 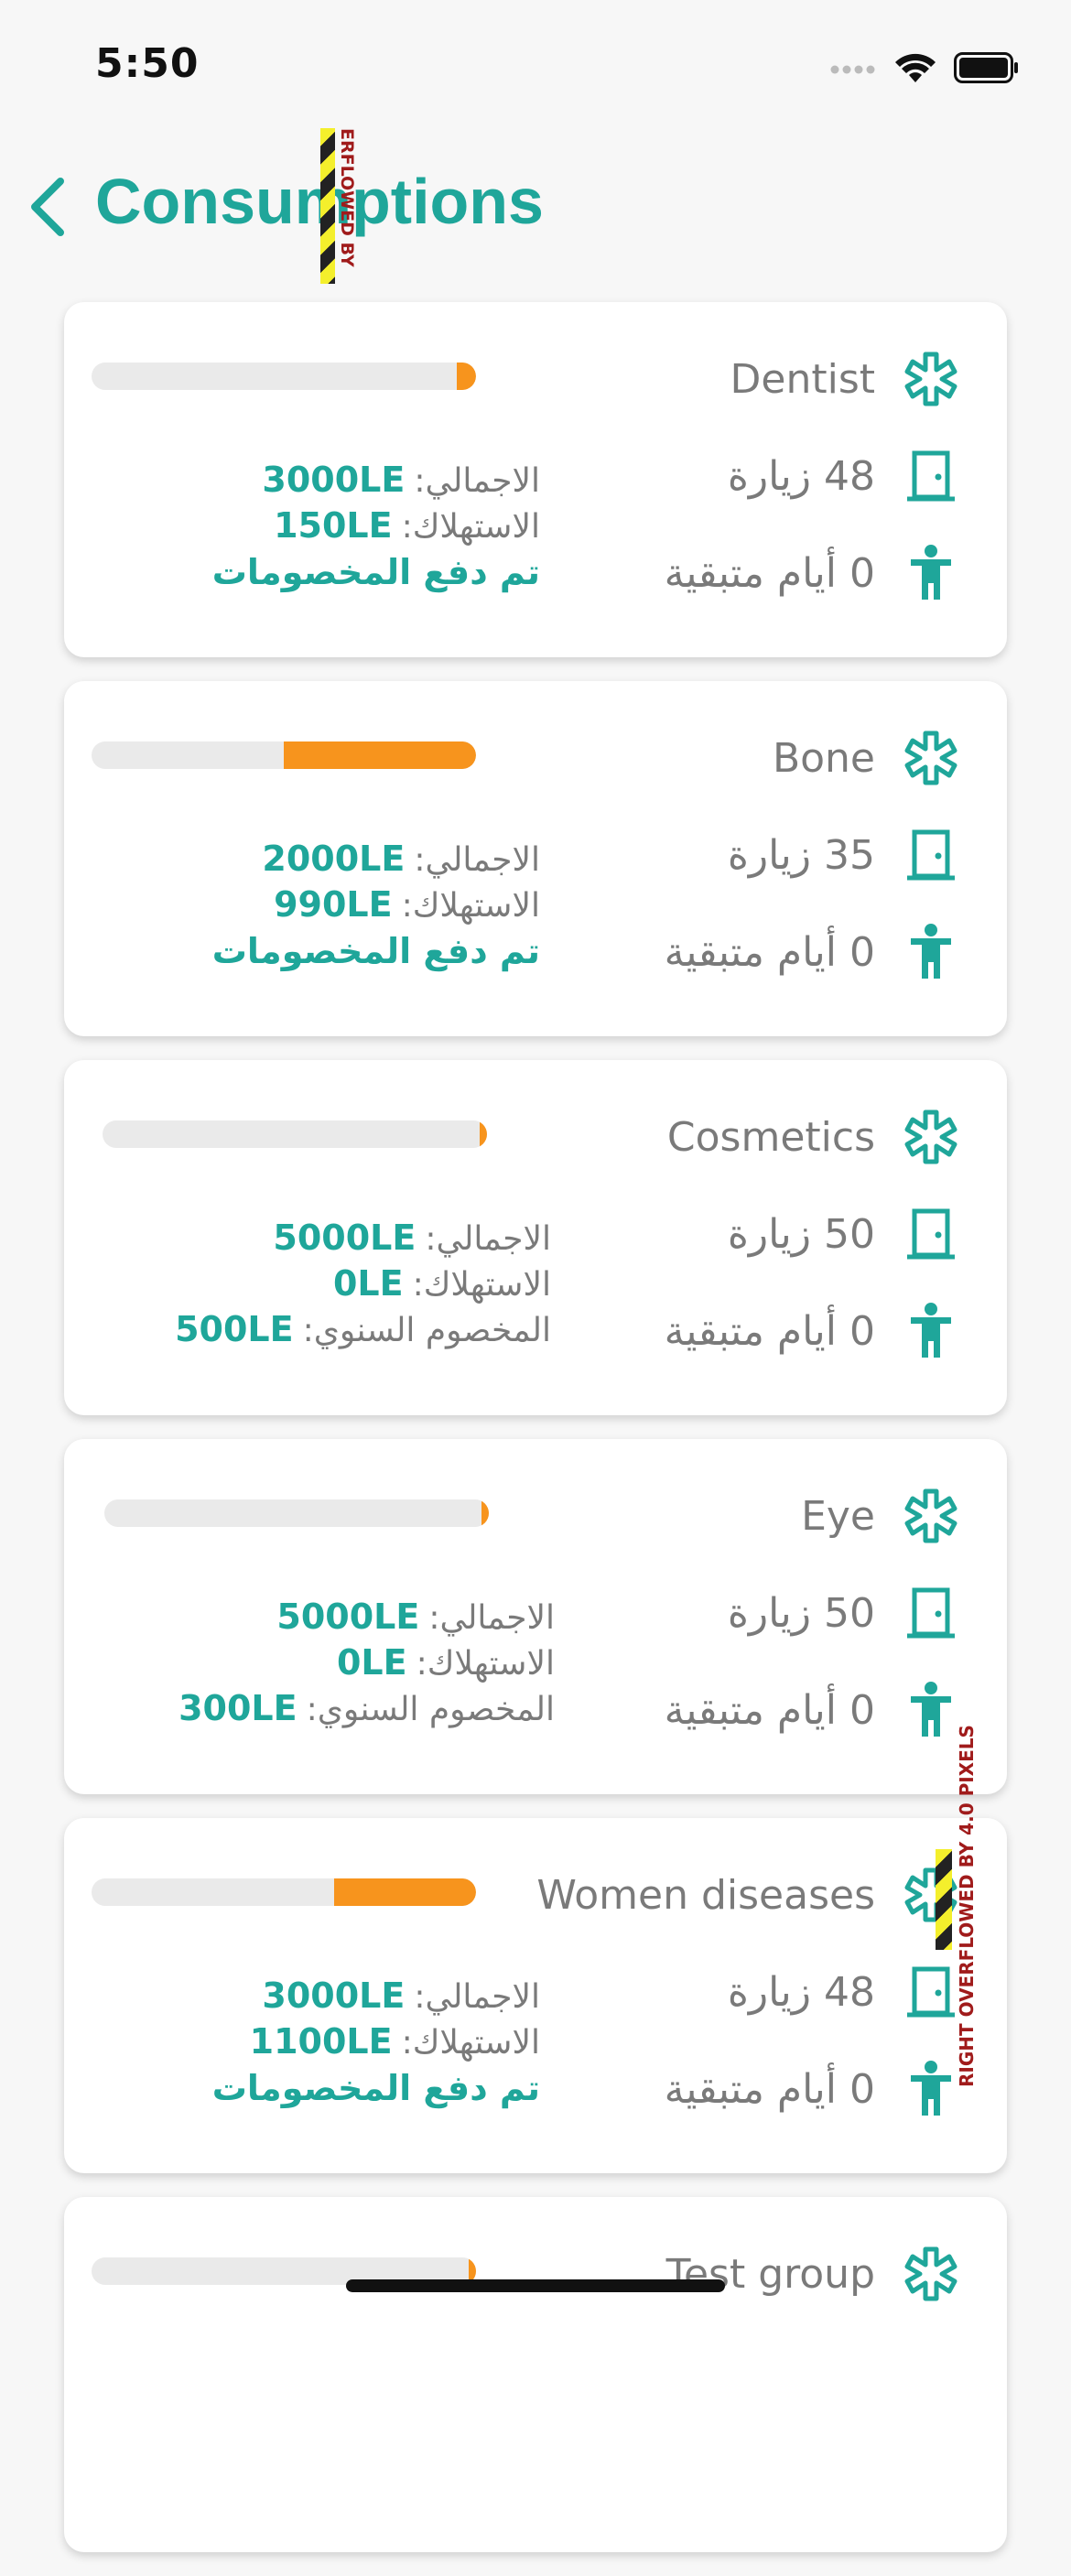 What do you see at coordinates (944, 1900) in the screenshot?
I see `overflow-stripes` at bounding box center [944, 1900].